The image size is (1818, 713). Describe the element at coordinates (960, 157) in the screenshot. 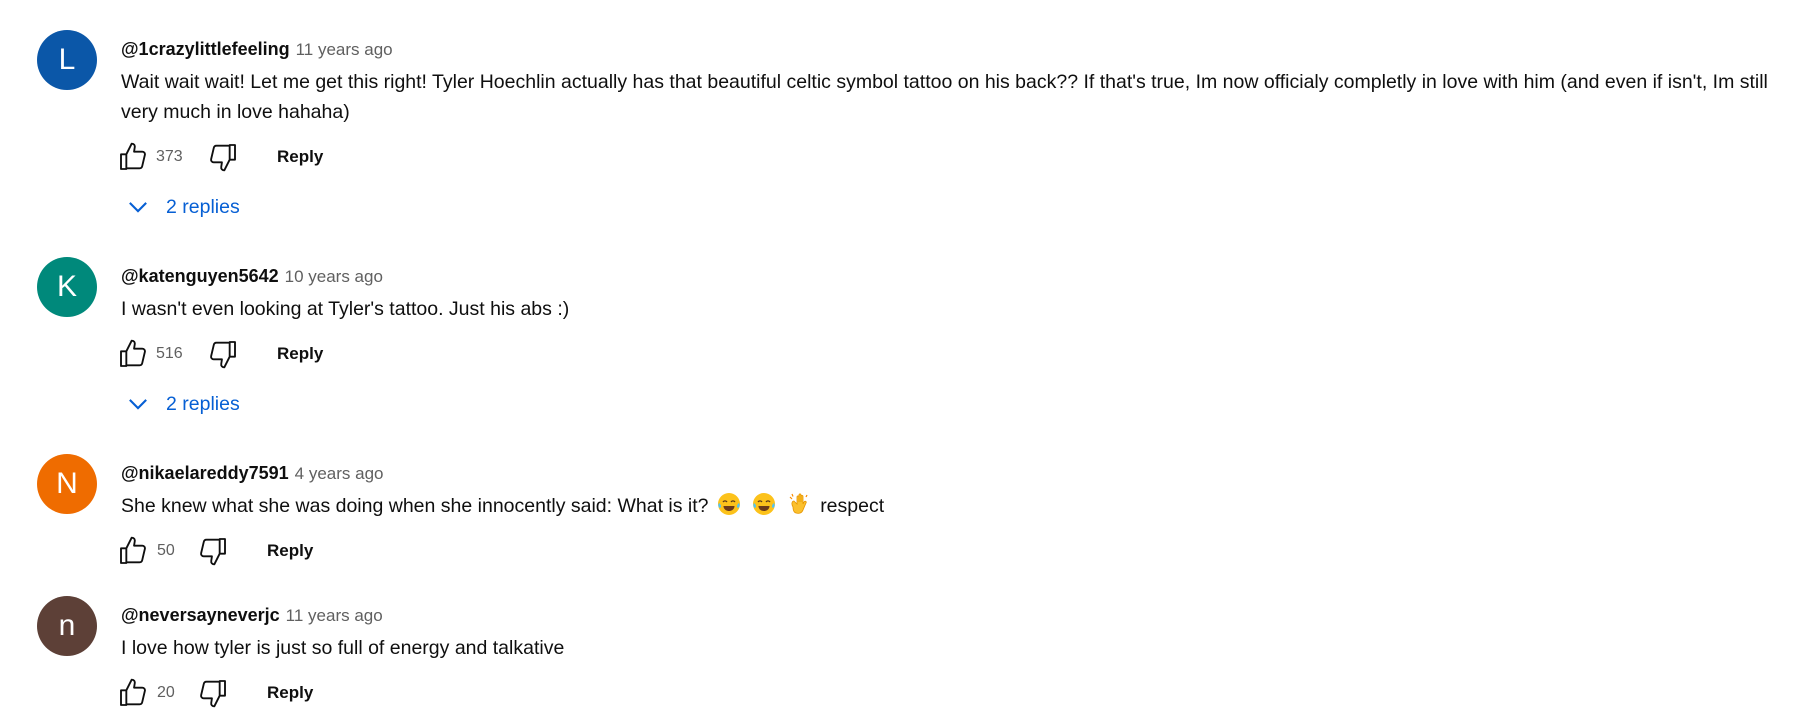

I see `comment-toolbar: 373 Reply` at that location.